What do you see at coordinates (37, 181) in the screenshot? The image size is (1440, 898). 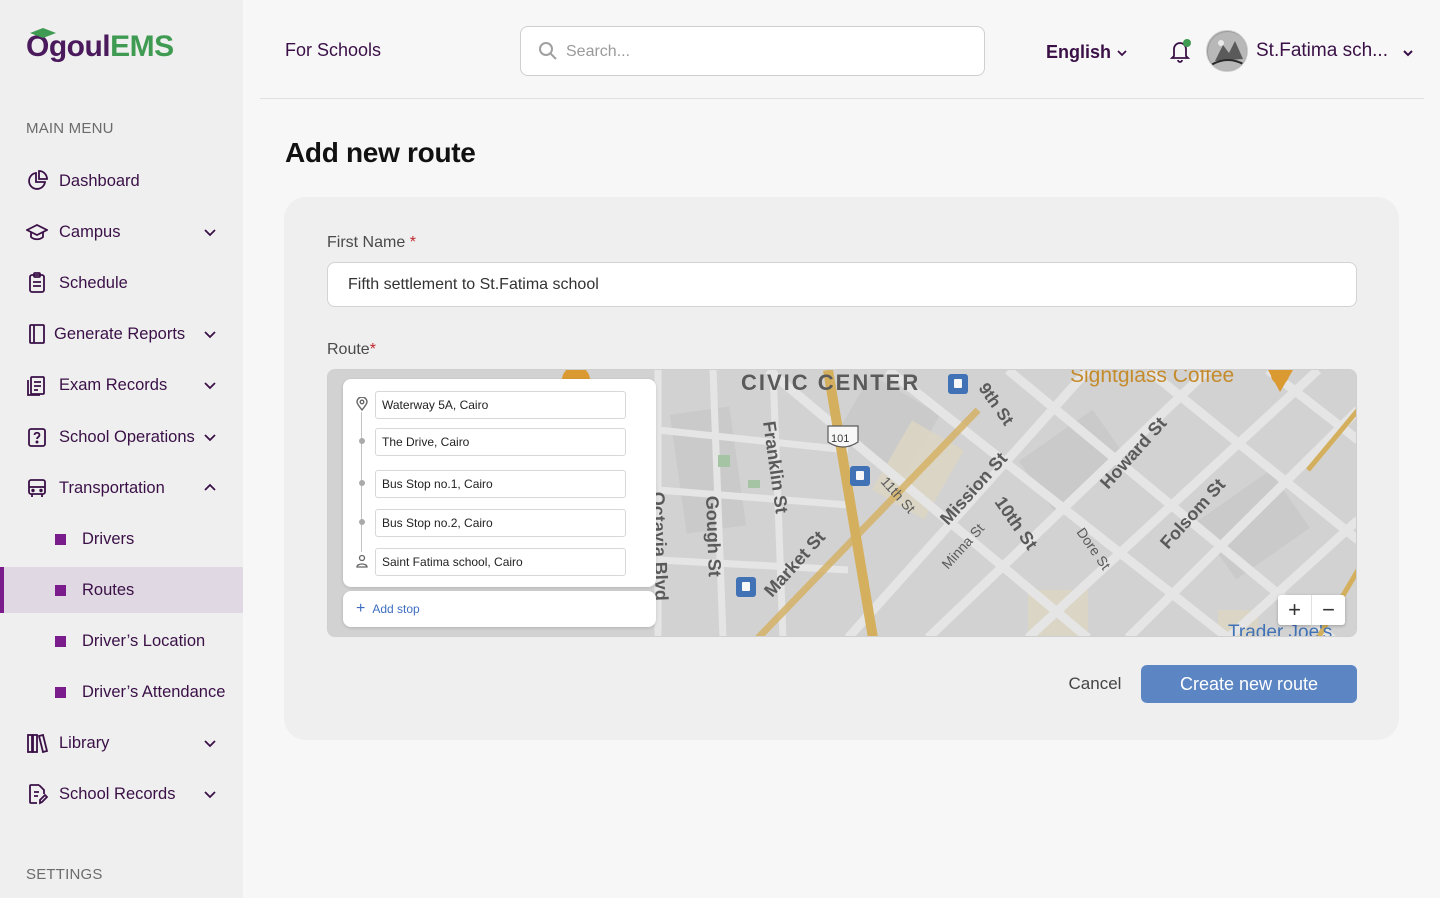 I see `pie-chart-icon` at bounding box center [37, 181].